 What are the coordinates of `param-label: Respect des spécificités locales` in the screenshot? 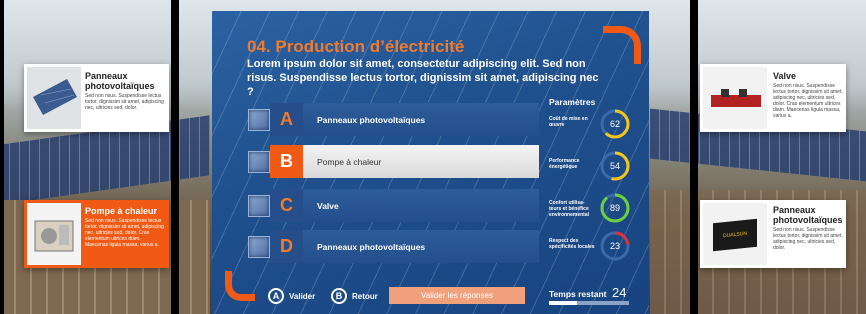 It's located at (572, 244).